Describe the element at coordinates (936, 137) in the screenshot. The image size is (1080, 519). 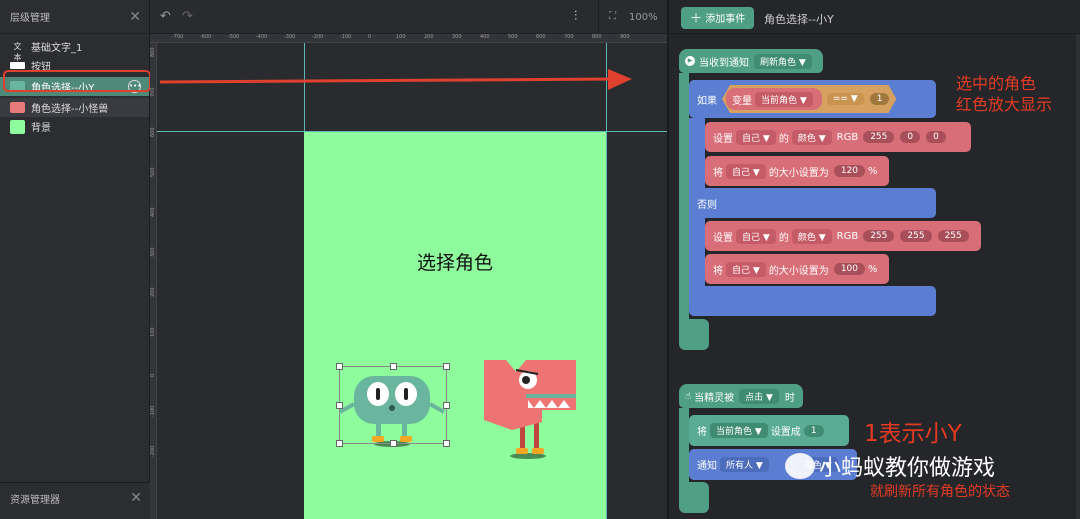
I see `rgb-b-input: 0` at that location.